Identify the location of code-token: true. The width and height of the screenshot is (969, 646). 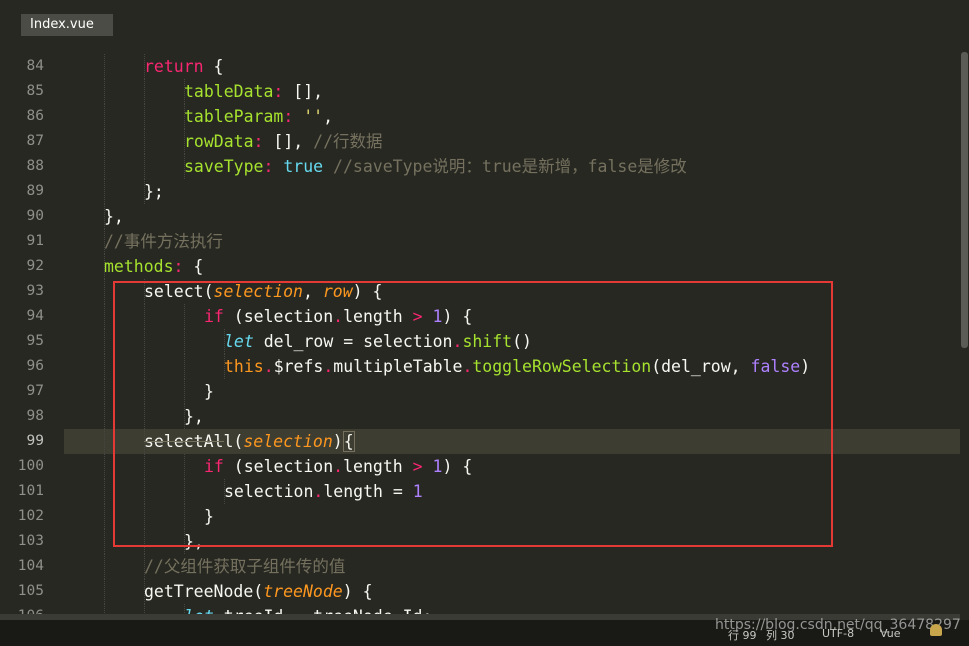
(303, 166).